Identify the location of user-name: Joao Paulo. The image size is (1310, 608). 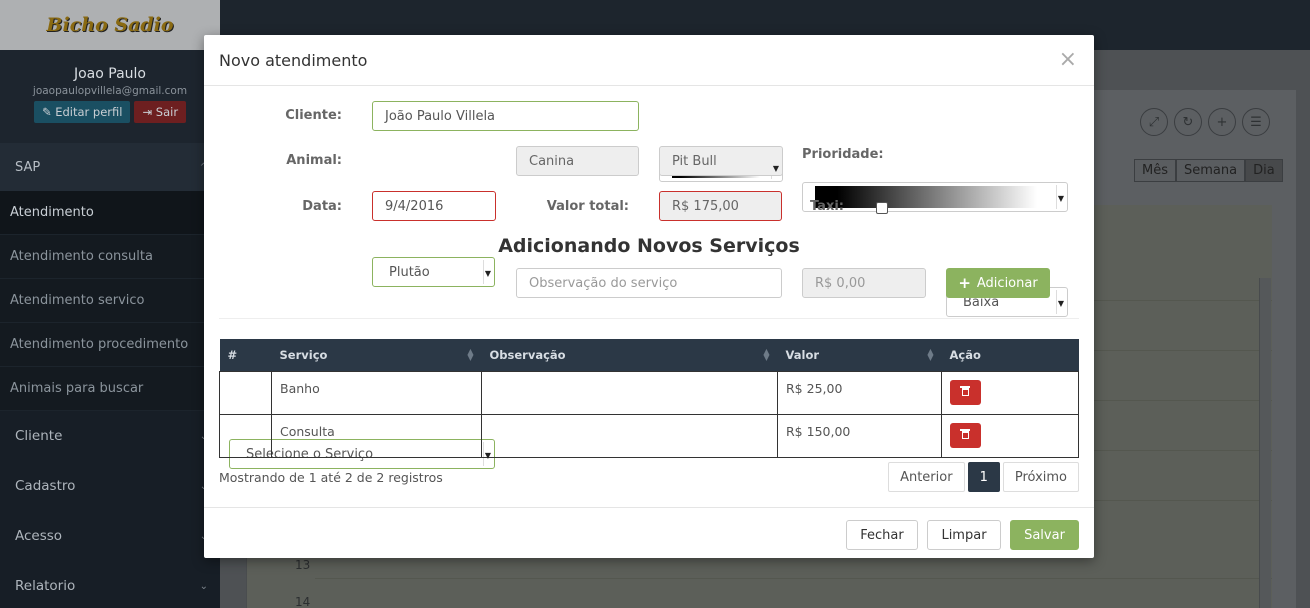
(109, 74).